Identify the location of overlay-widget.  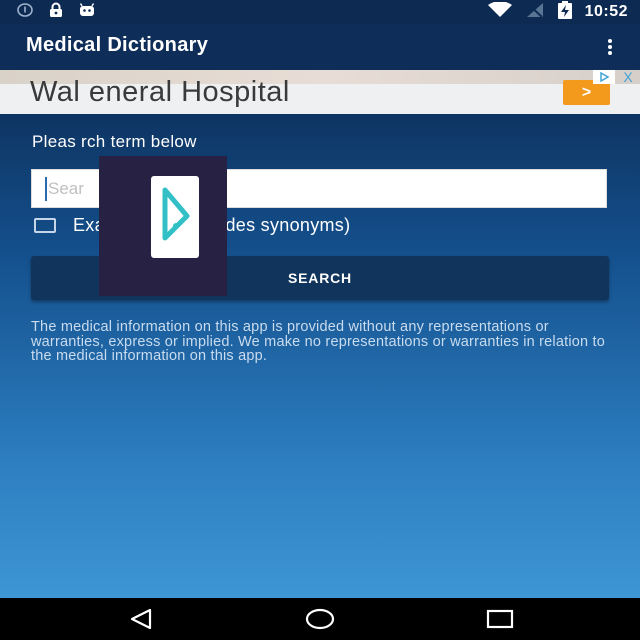
(163, 226).